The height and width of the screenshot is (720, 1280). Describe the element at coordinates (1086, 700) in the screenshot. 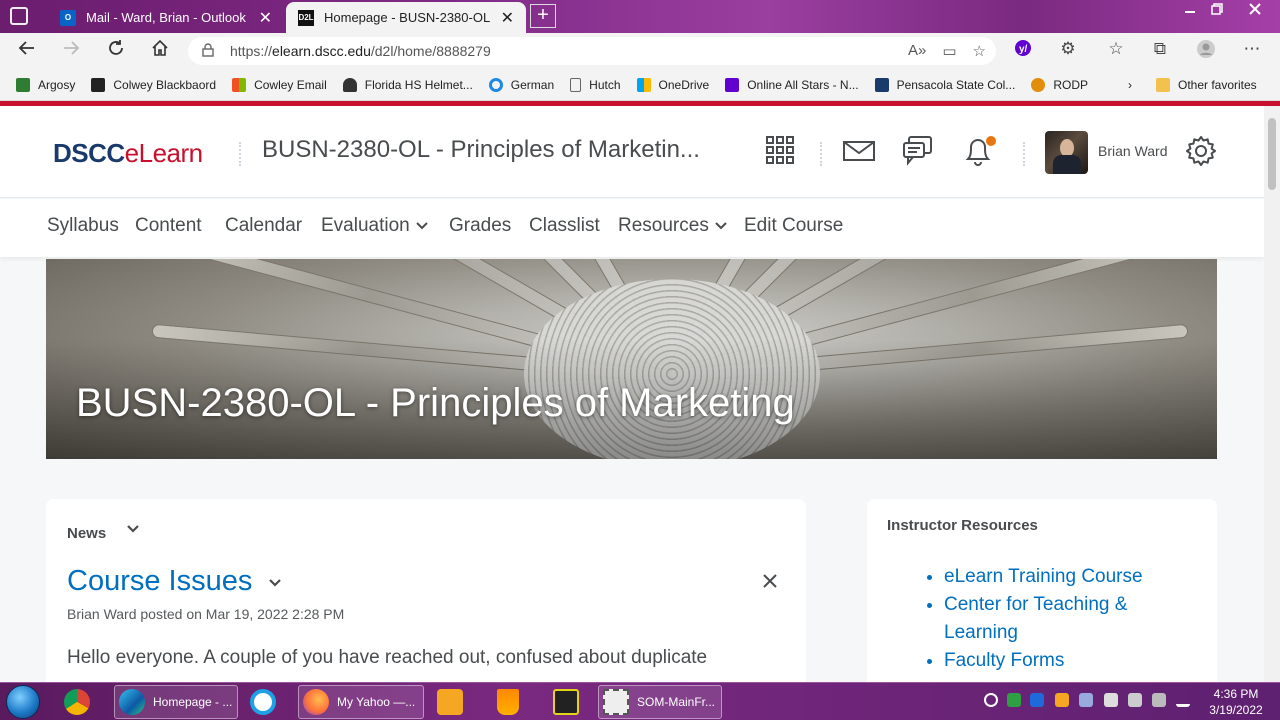

I see `tray-network-icon` at that location.